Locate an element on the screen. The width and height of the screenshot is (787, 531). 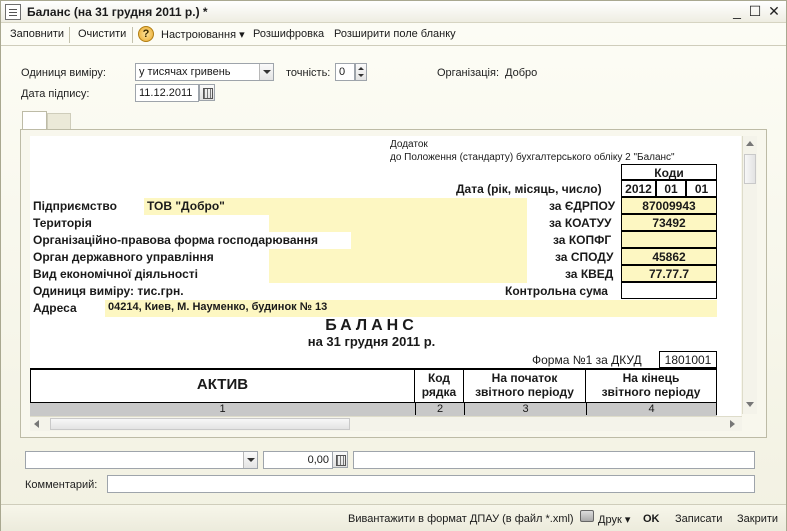
document-icon is located at coordinates (13, 12).